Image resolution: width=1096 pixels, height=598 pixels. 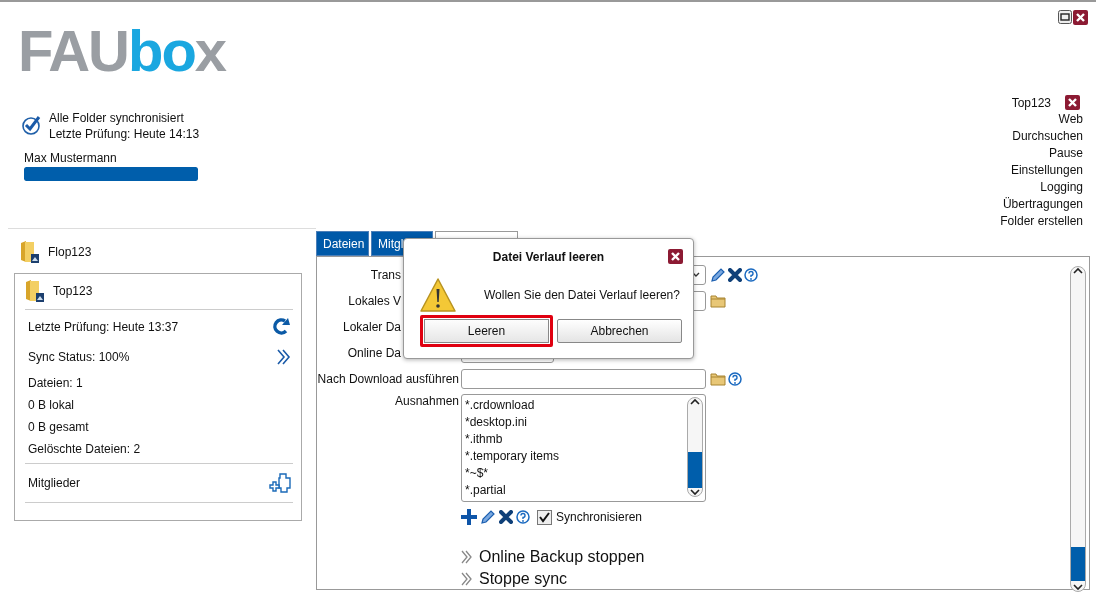 What do you see at coordinates (548, 257) in the screenshot?
I see `dialog-title: Datei Verlauf leeren` at bounding box center [548, 257].